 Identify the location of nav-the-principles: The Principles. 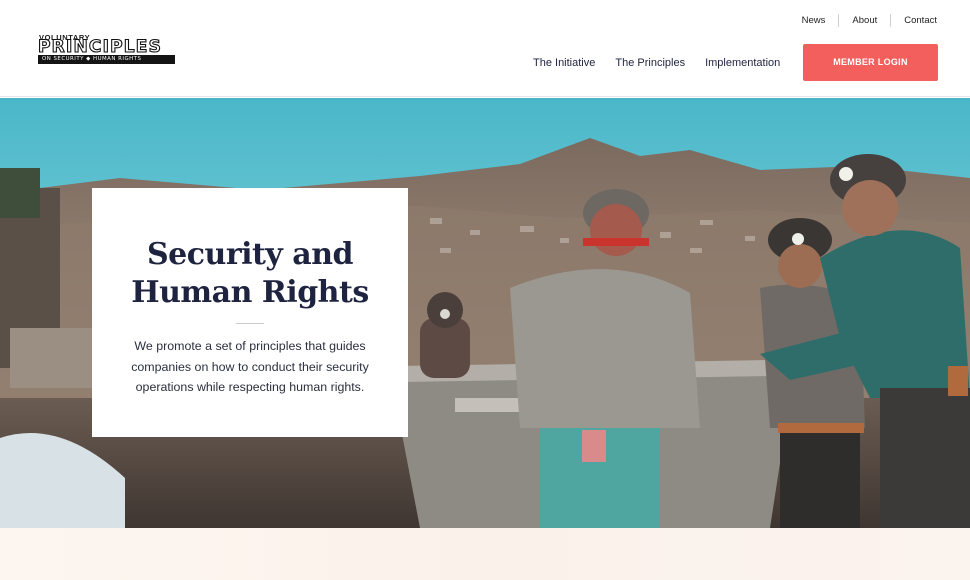
(650, 63).